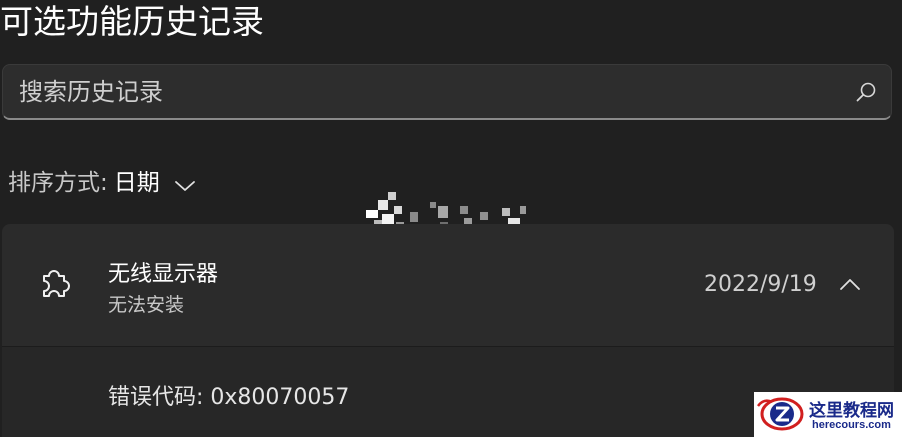 This screenshot has width=902, height=437. Describe the element at coordinates (866, 92) in the screenshot. I see `search-icon` at that location.